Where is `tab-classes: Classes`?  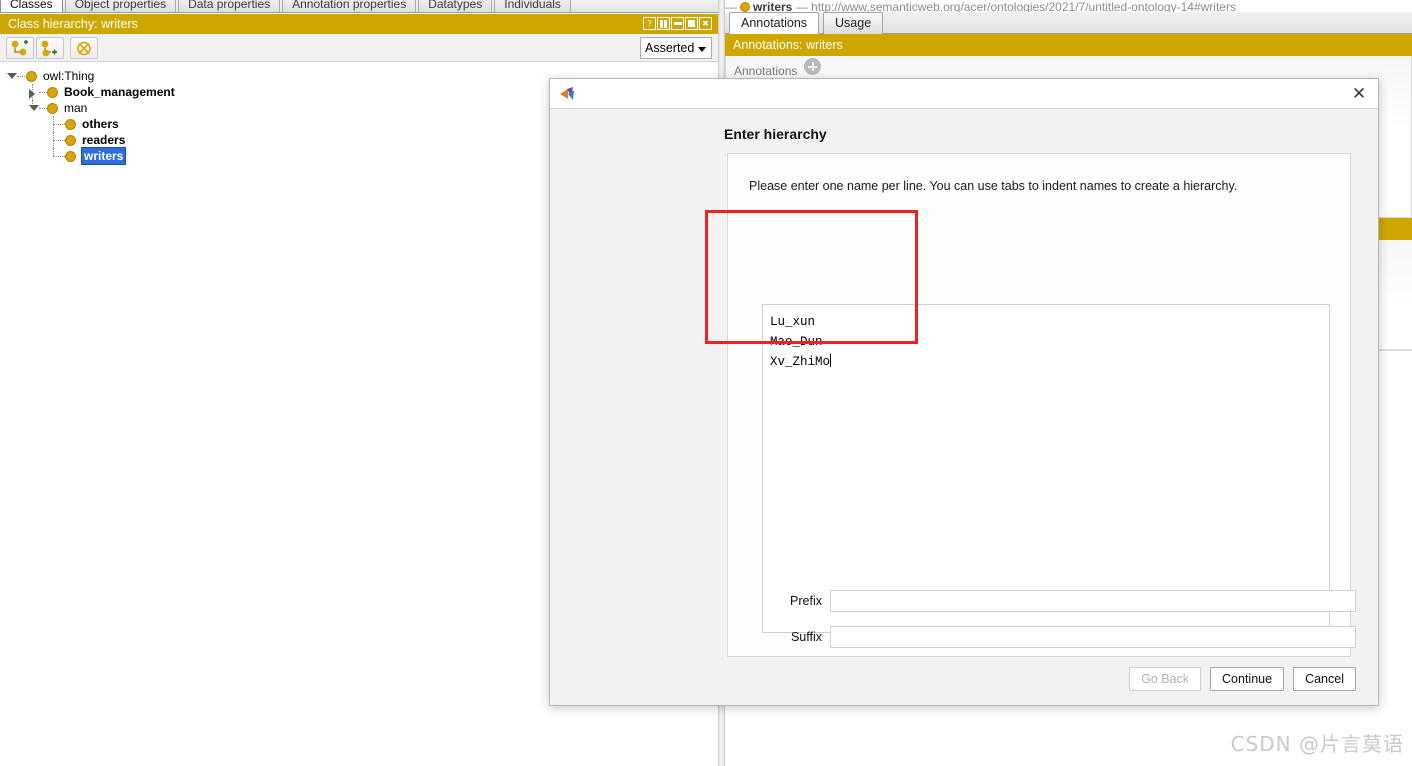
tab-classes: Classes is located at coordinates (31, 6).